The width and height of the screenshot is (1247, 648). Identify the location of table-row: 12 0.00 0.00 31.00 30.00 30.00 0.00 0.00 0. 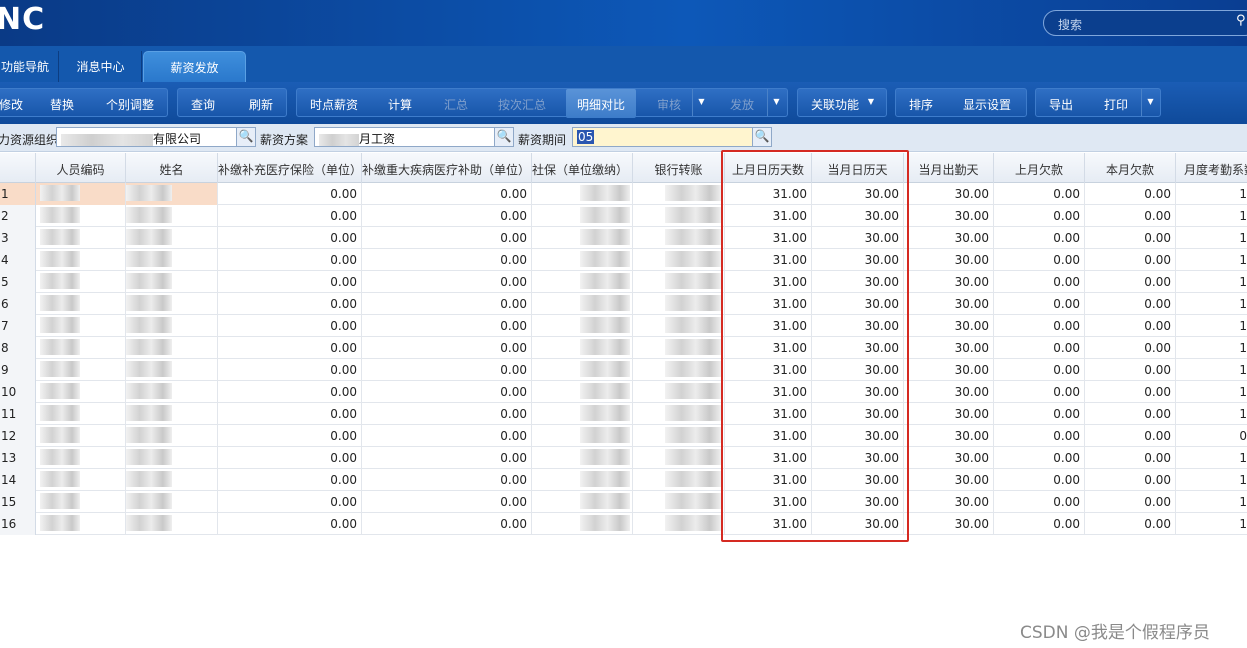
(623, 436).